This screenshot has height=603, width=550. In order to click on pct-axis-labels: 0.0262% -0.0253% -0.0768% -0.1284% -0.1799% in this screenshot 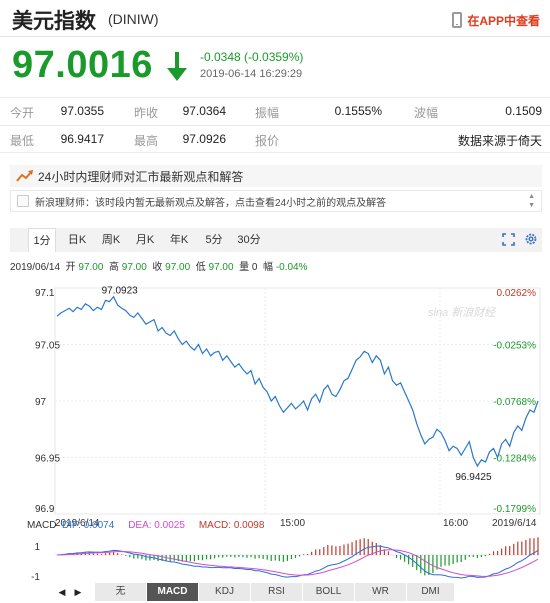, I will do `click(514, 401)`.